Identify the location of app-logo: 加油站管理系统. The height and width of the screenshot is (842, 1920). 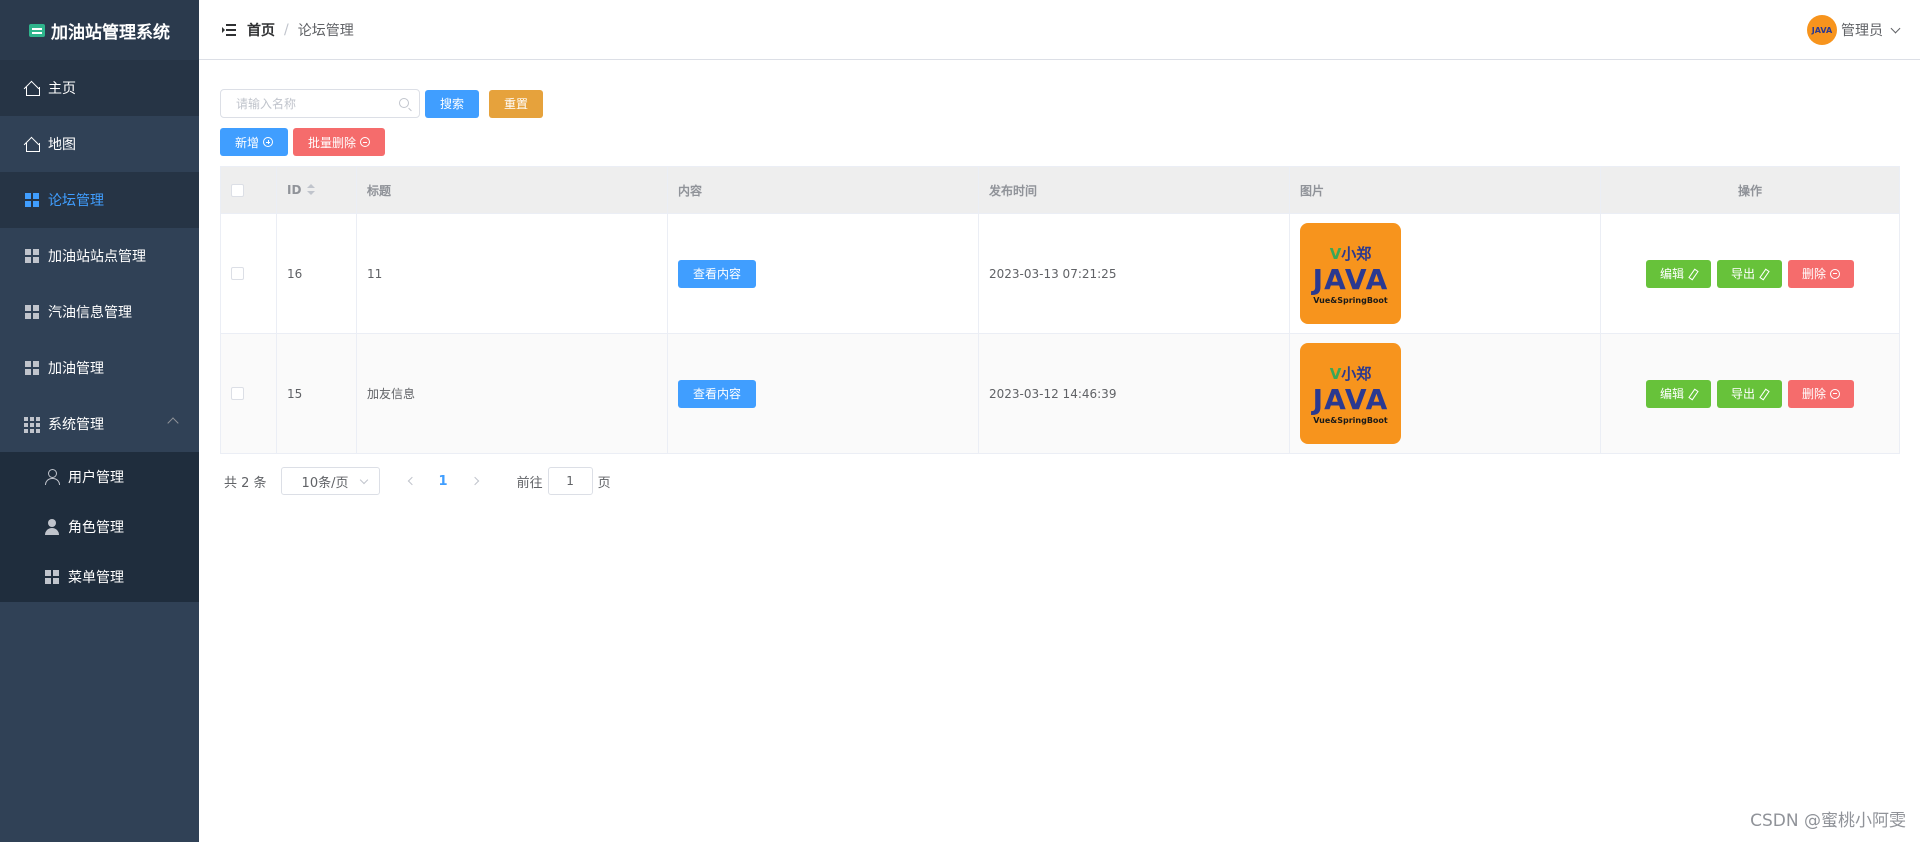
(99, 30).